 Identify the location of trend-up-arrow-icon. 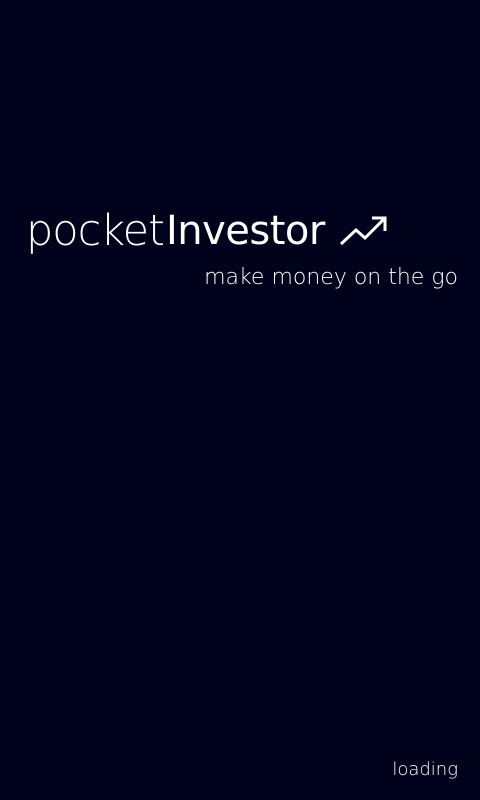
(363, 231).